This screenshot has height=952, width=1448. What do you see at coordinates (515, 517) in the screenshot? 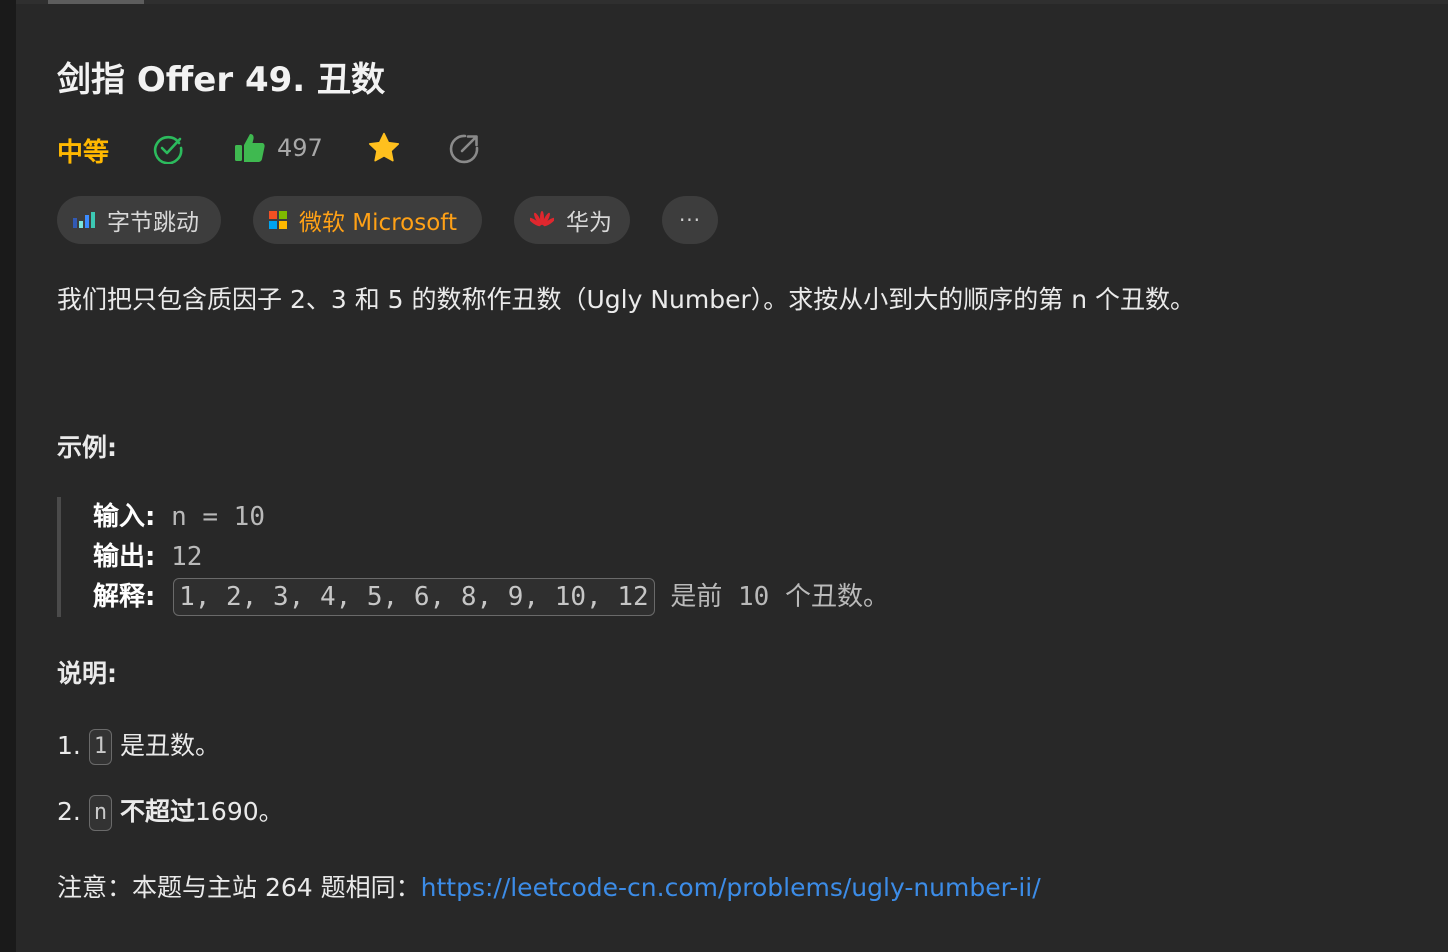
I see `example-input-line: 输入: n = 10` at bounding box center [515, 517].